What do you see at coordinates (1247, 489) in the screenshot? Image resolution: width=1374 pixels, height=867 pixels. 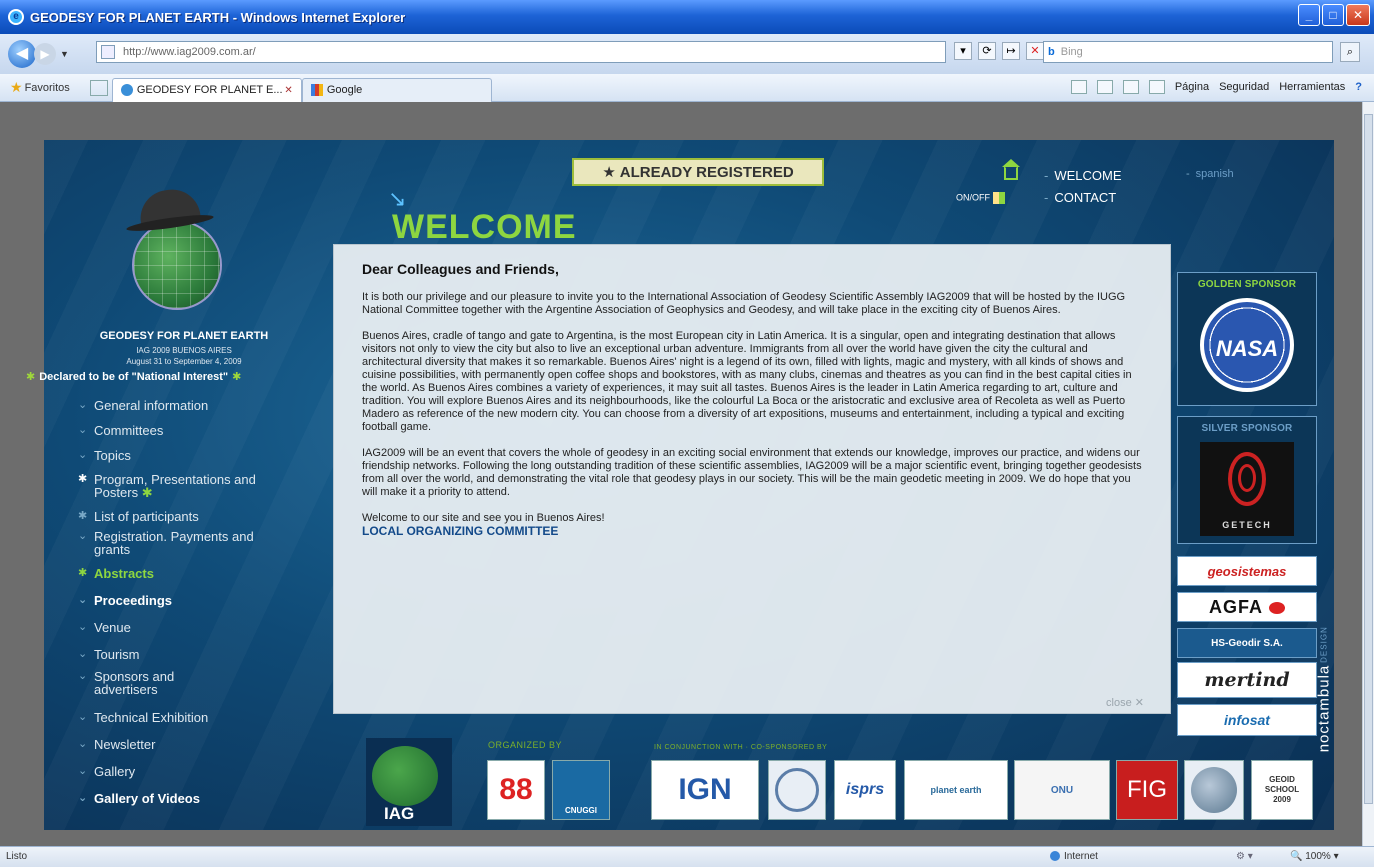 I see `getech-logo: GETECH` at bounding box center [1247, 489].